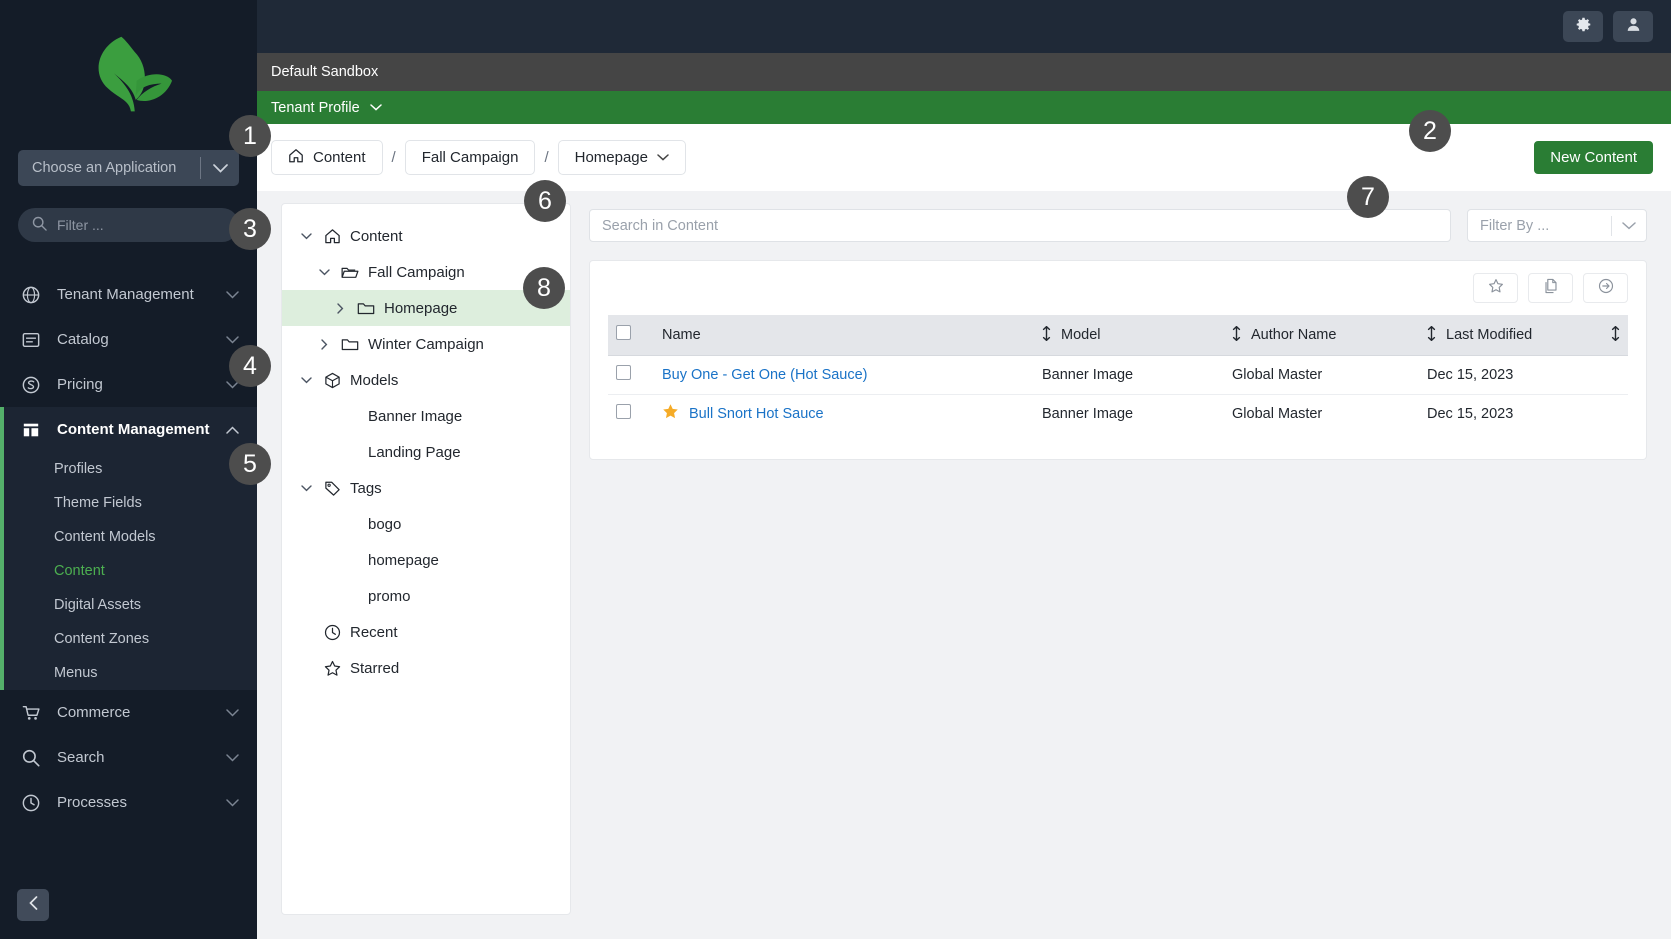  I want to click on sidebar-item-content-zones: Content Zones, so click(128, 639).